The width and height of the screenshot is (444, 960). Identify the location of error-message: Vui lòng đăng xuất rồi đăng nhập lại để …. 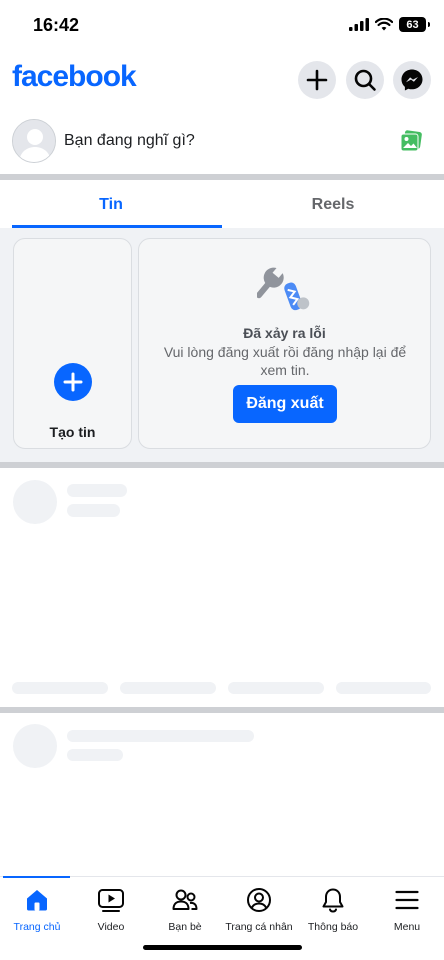
(285, 361).